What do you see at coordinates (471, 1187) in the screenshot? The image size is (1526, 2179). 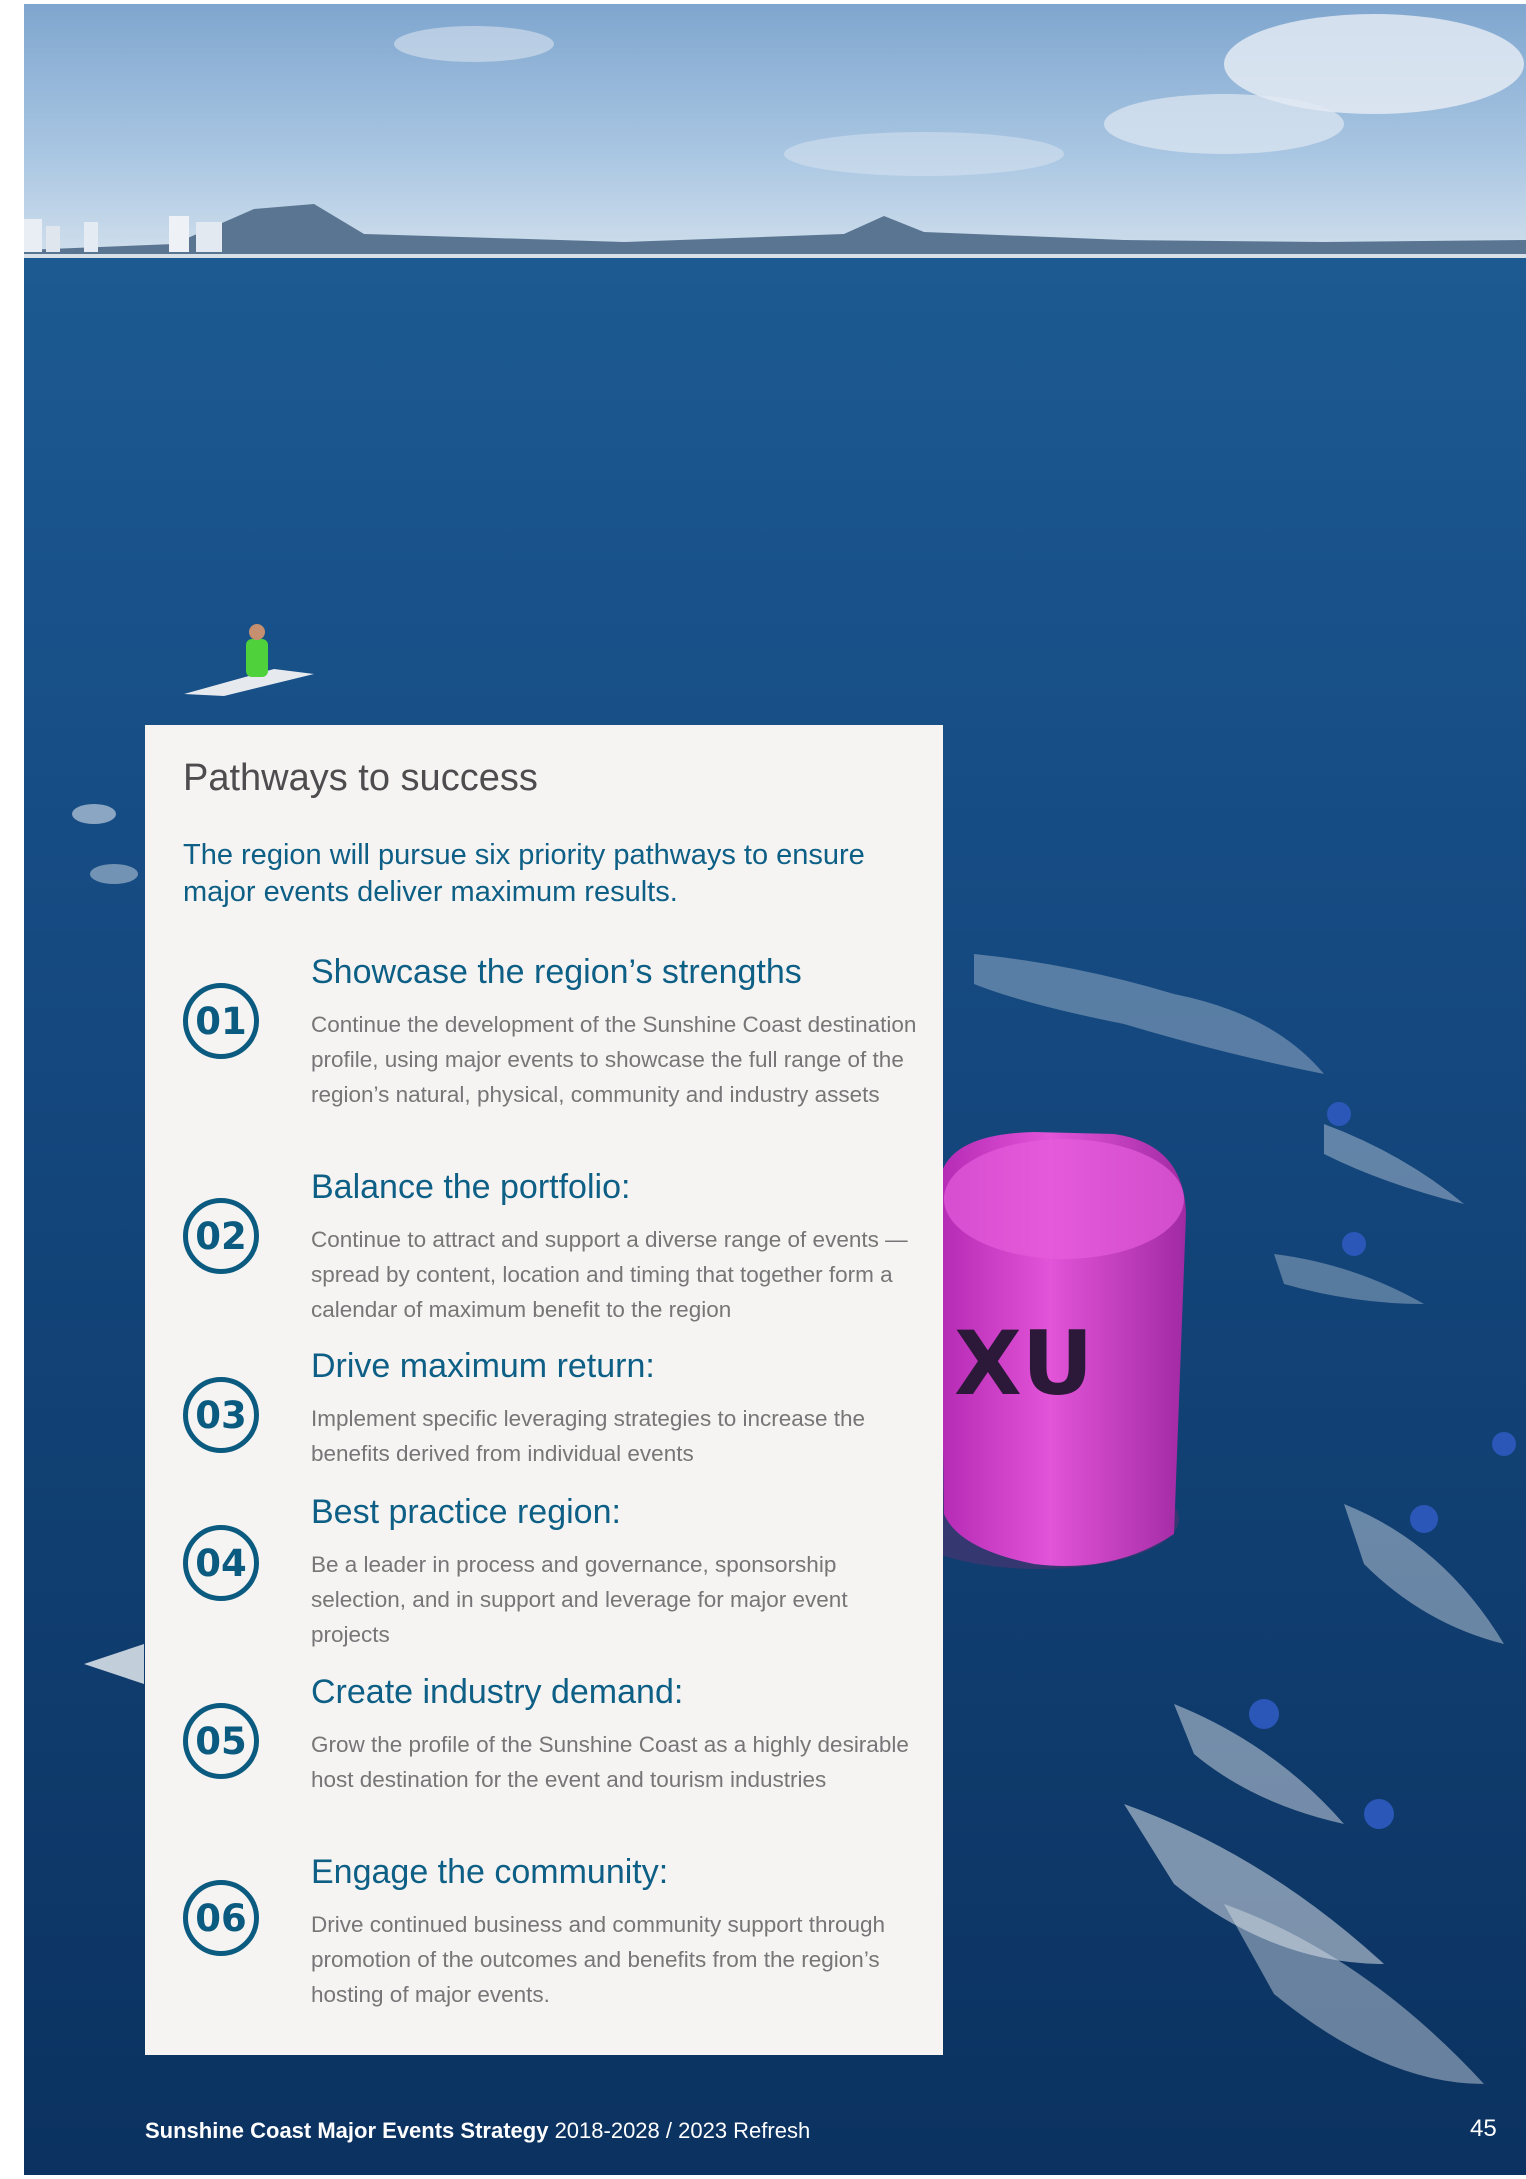 I see `pathway-title: Balance the portfolio:` at bounding box center [471, 1187].